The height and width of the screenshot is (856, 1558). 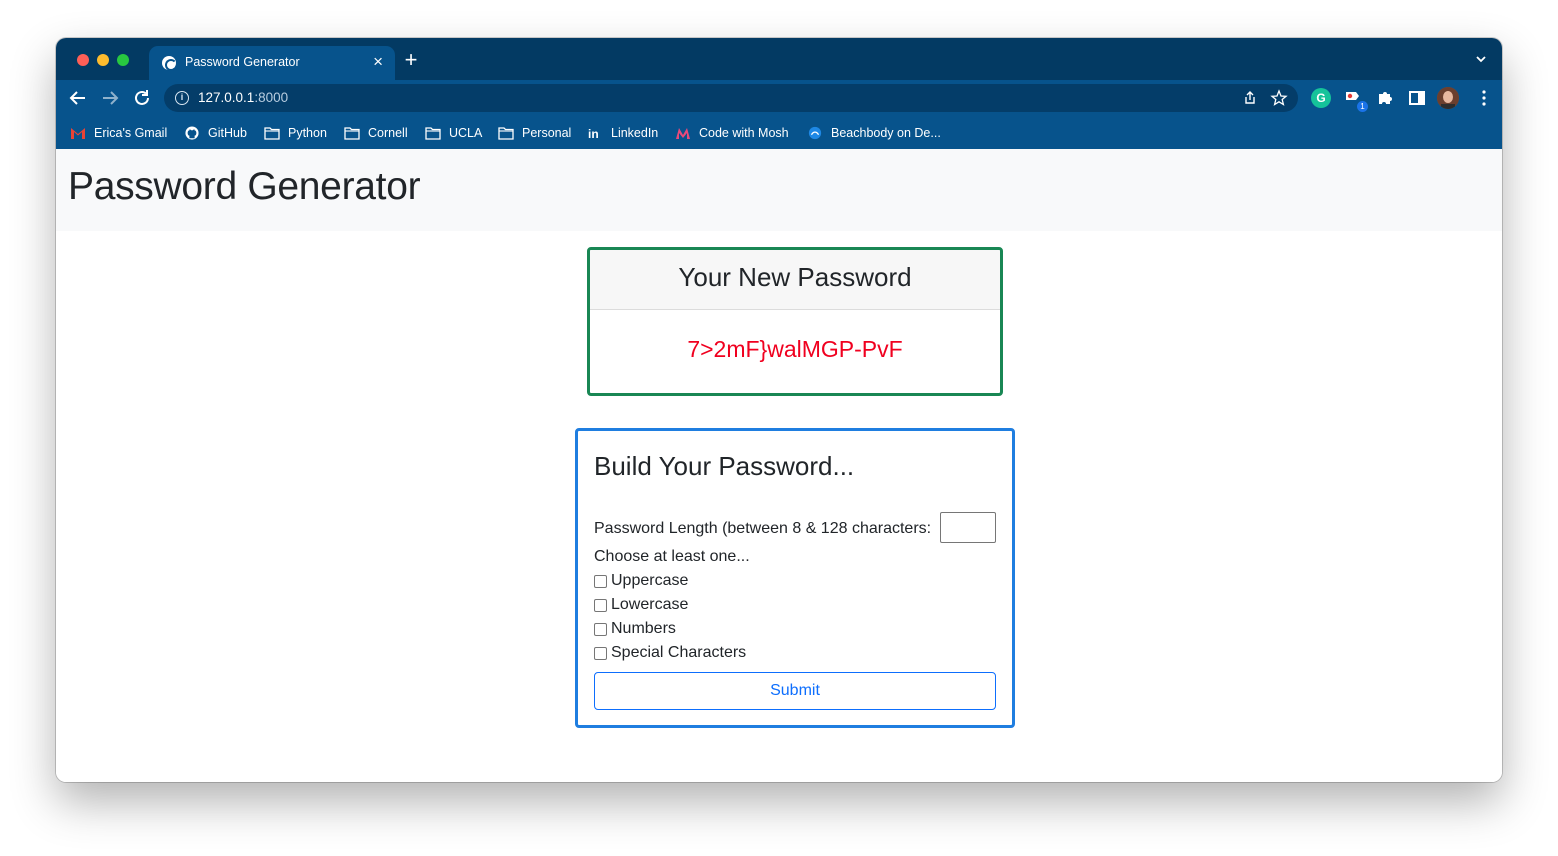 I want to click on extension-flag-icon: 1, so click(x=1355, y=100).